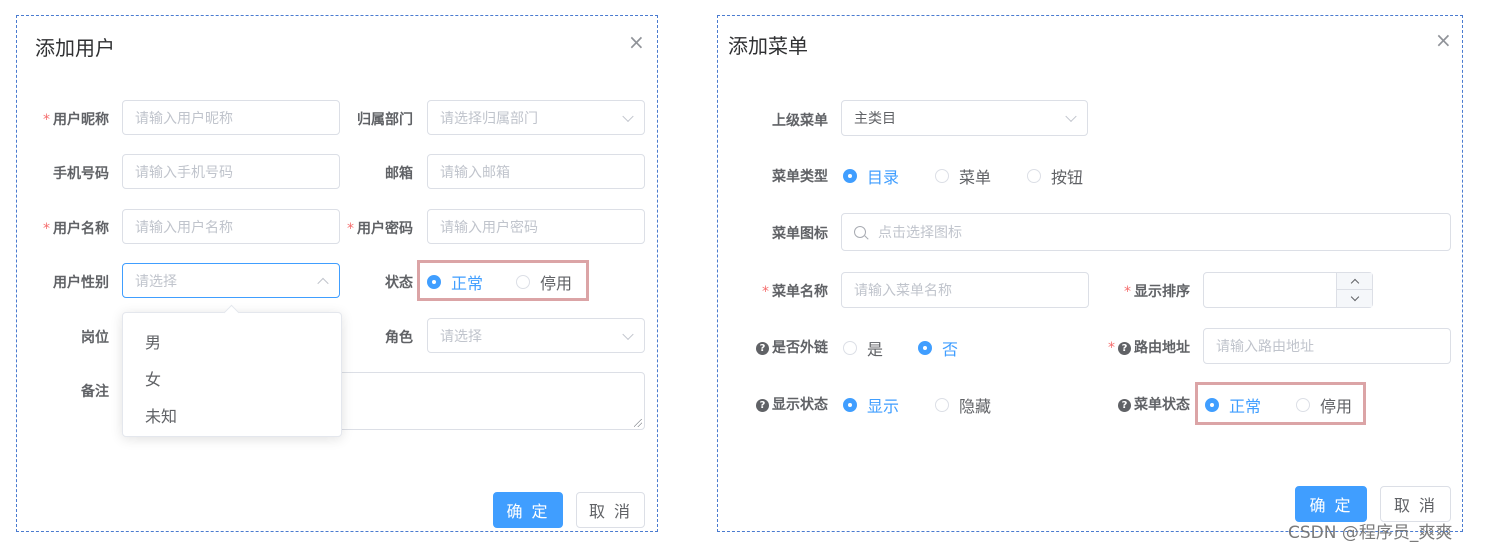 The height and width of the screenshot is (547, 1485). Describe the element at coordinates (1157, 292) in the screenshot. I see `order-label: * 显示排序` at that location.